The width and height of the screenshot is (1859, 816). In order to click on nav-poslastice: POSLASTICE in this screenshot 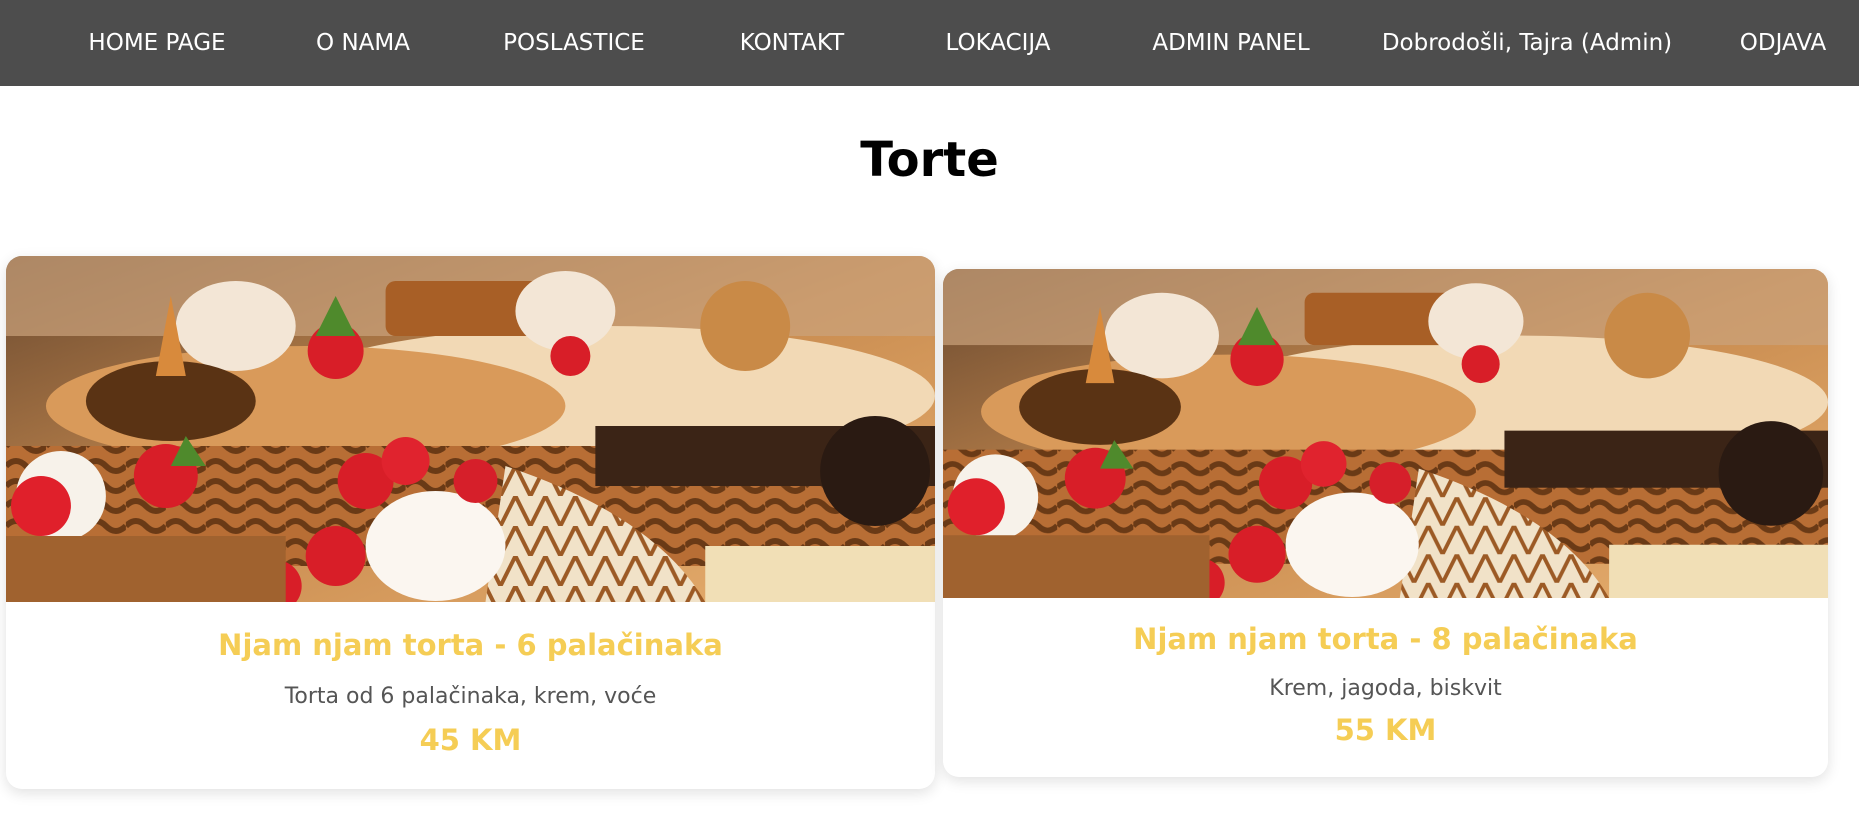, I will do `click(574, 43)`.